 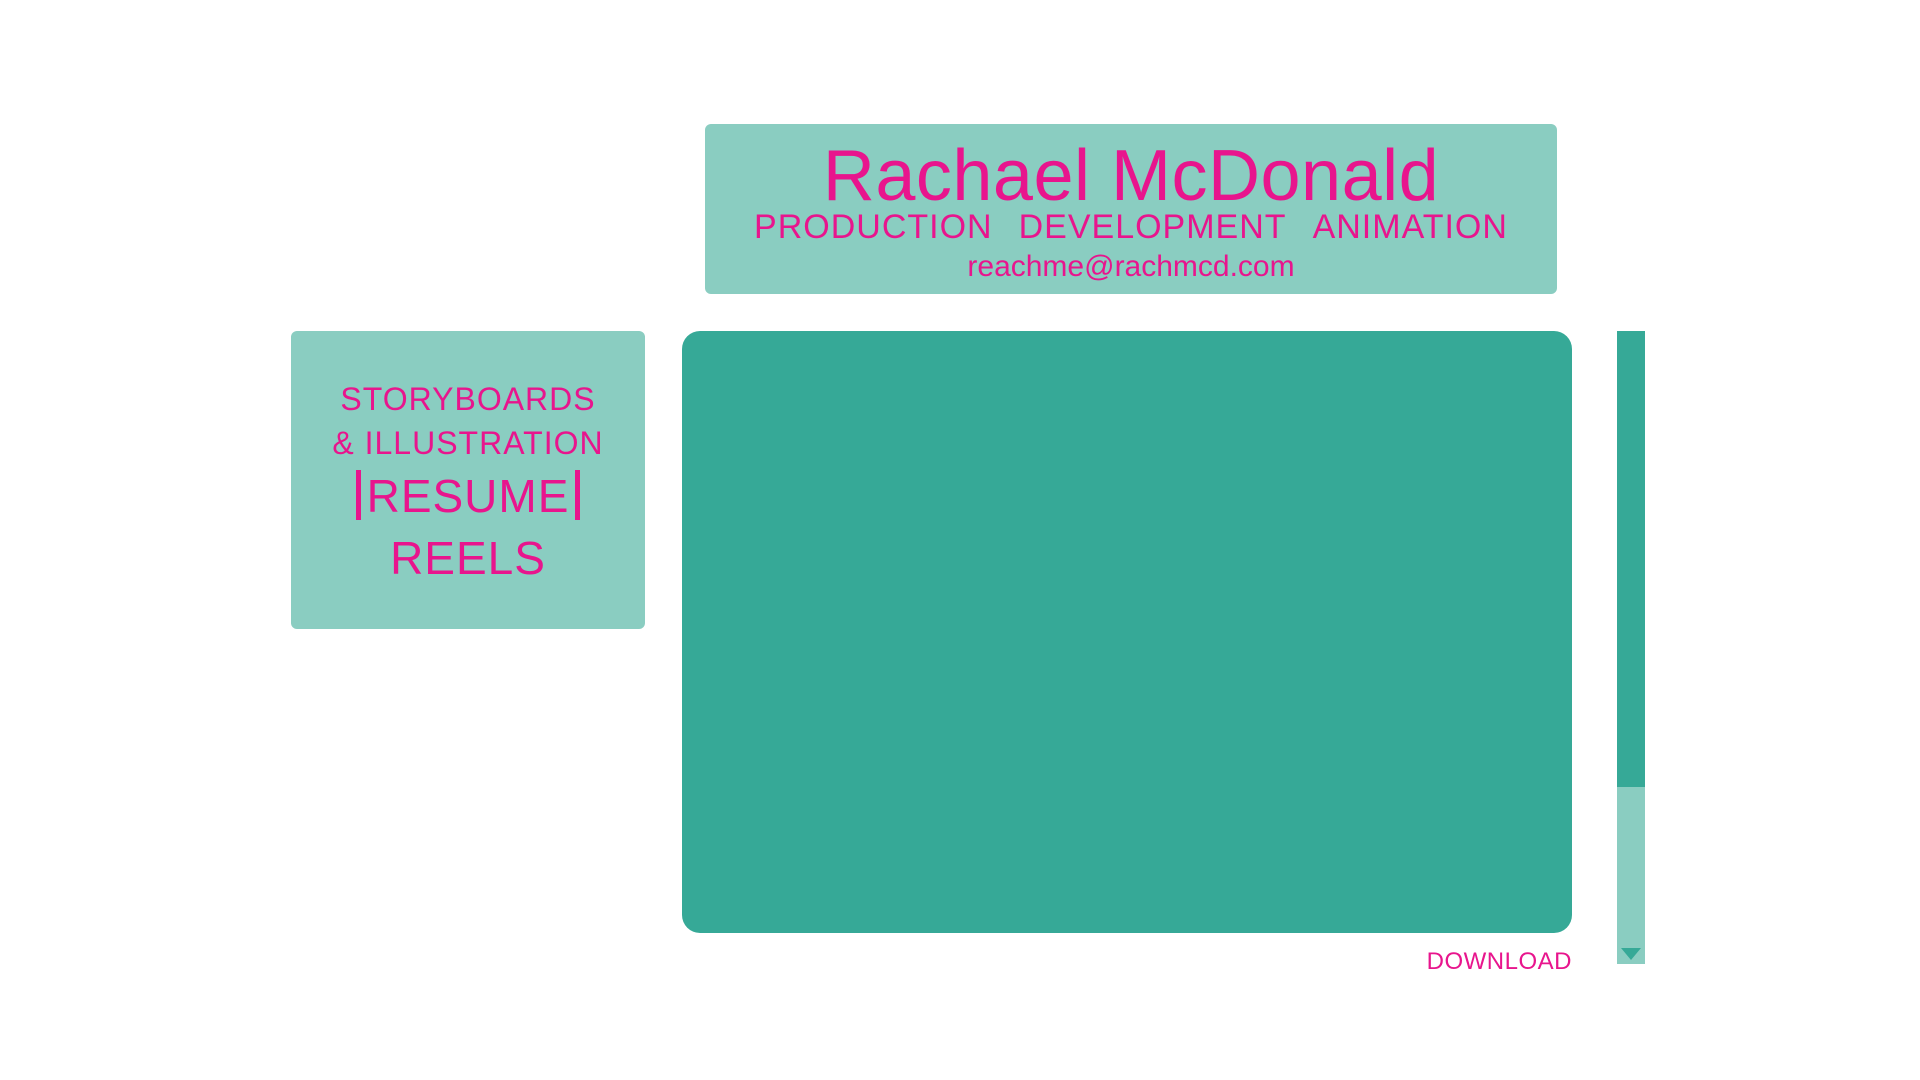 I want to click on nav-item-storyboards-illustration: STORYBOARDS & ILLUSTRATION, so click(x=468, y=421).